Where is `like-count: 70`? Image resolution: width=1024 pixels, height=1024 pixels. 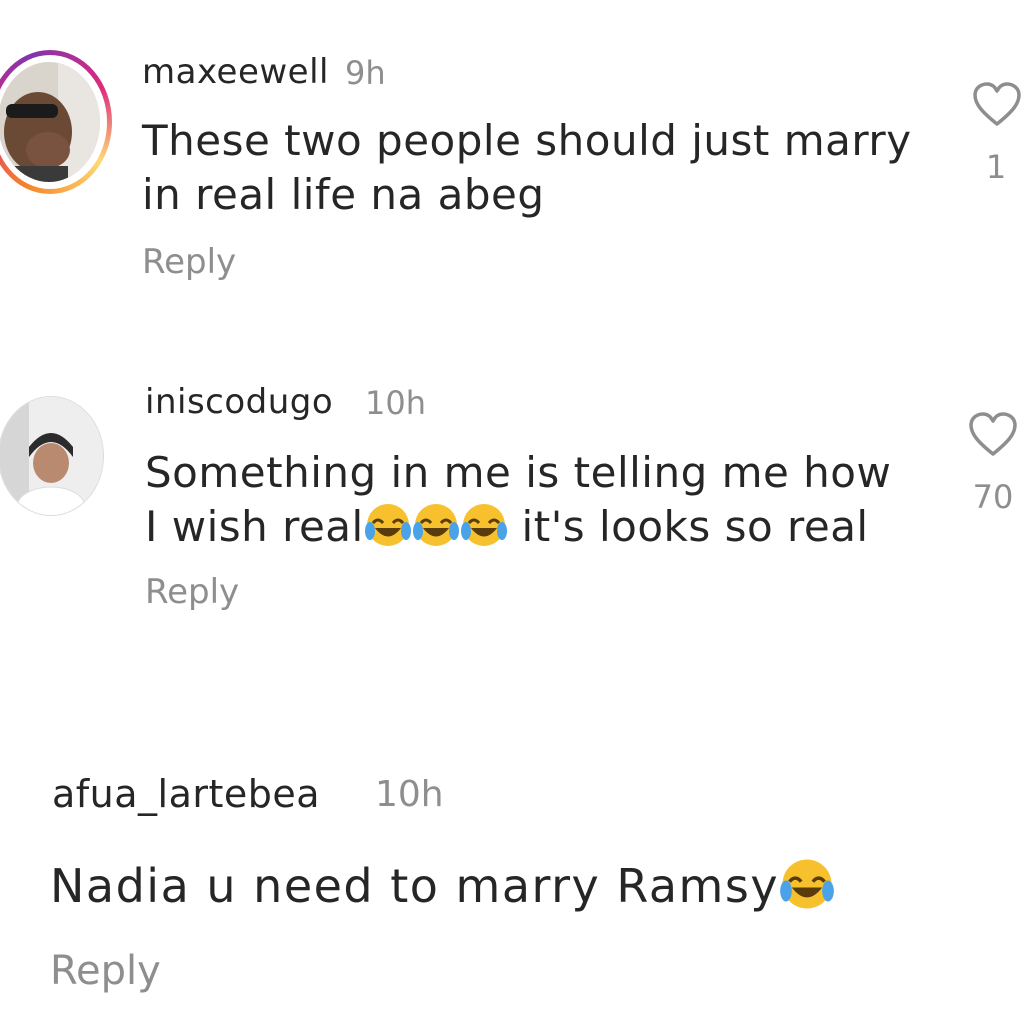 like-count: 70 is located at coordinates (993, 497).